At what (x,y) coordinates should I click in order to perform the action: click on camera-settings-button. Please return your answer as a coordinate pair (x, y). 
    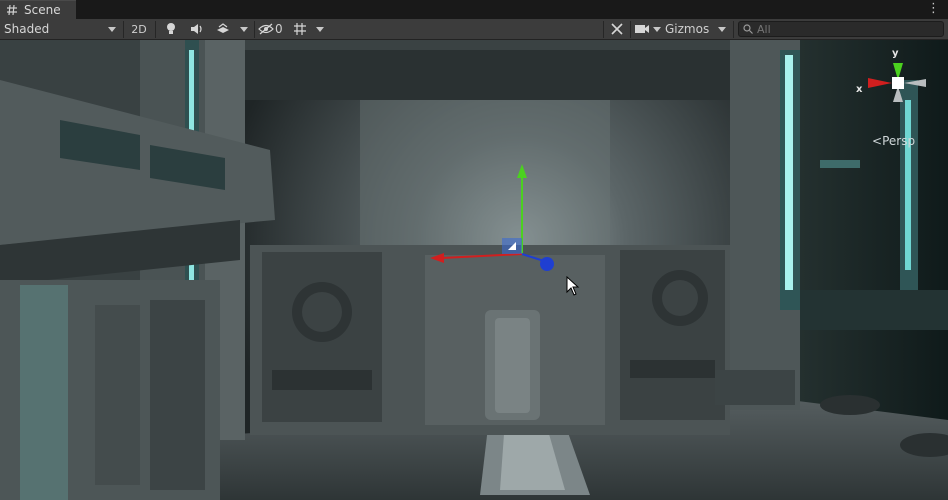
    Looking at the image, I should click on (642, 29).